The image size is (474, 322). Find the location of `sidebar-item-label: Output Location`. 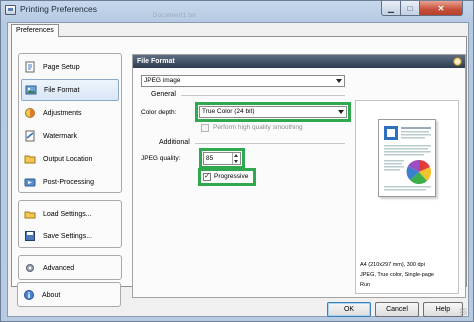

sidebar-item-label: Output Location is located at coordinates (68, 159).